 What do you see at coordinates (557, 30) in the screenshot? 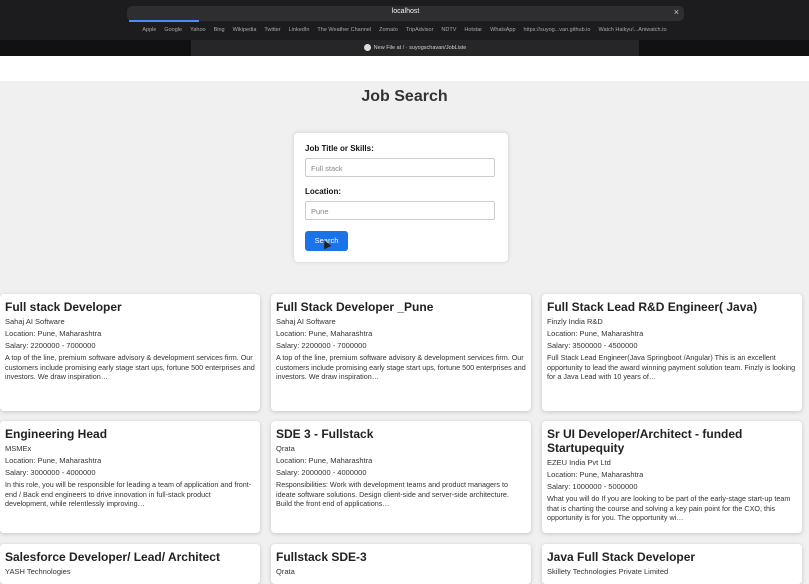
I see `favorite-link: https://suyog...van.github.io` at bounding box center [557, 30].